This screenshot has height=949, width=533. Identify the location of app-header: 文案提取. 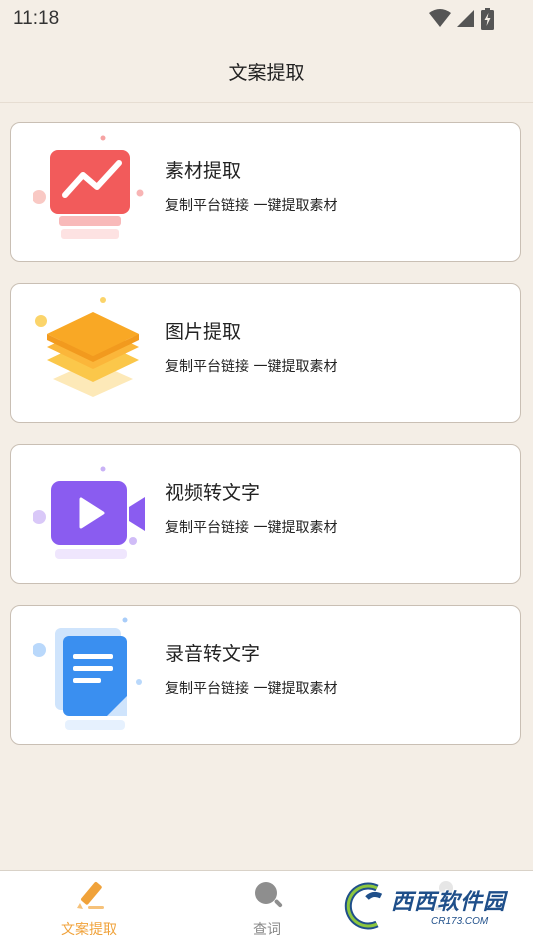
(266, 69).